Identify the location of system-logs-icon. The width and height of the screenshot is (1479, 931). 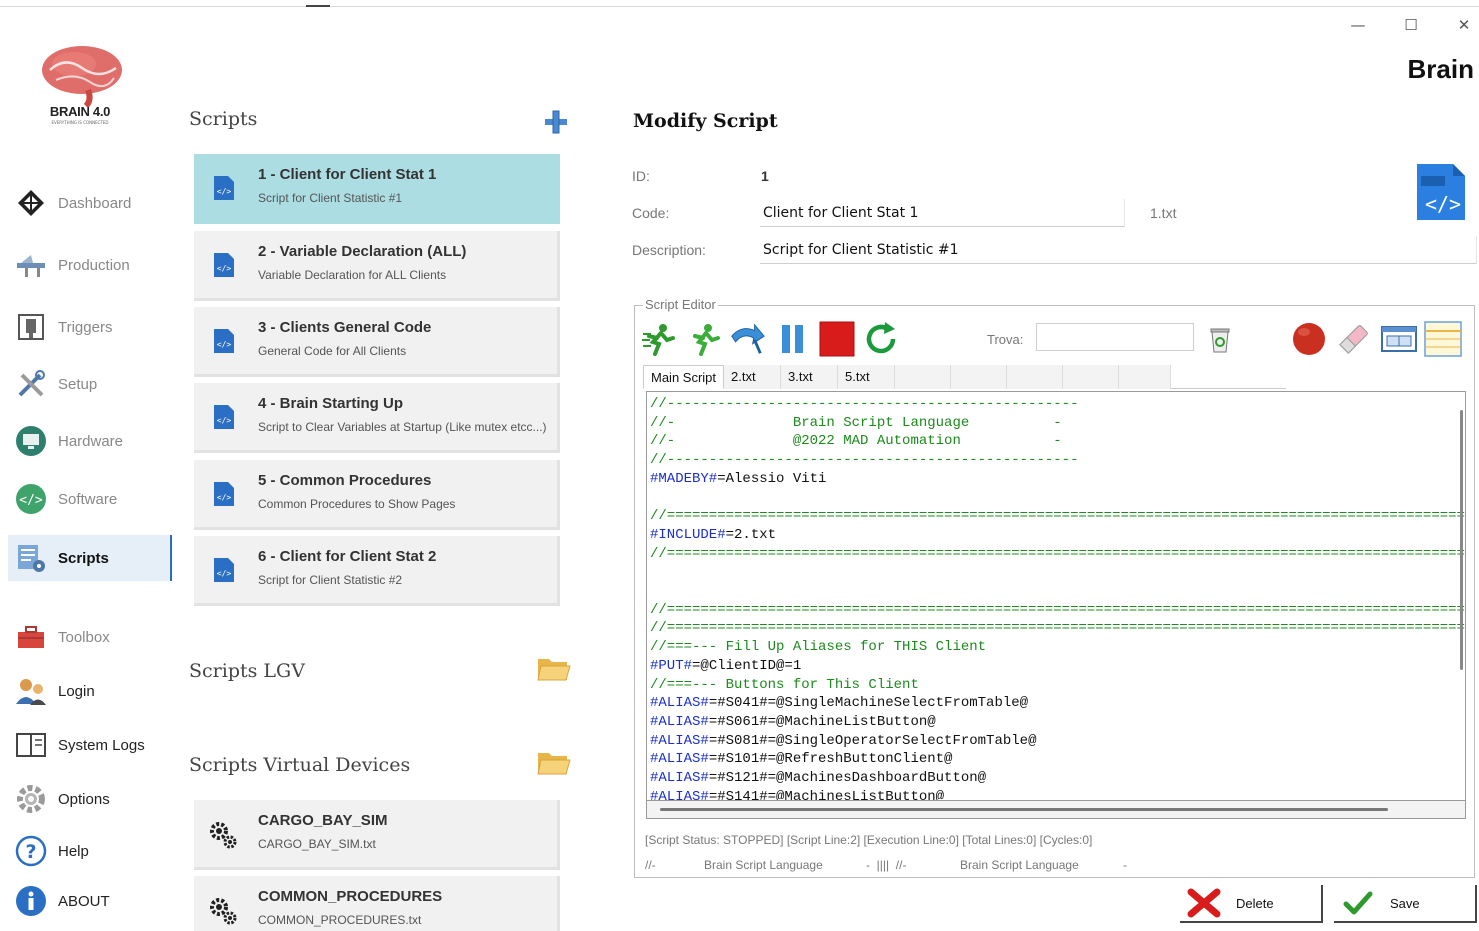
(31, 745).